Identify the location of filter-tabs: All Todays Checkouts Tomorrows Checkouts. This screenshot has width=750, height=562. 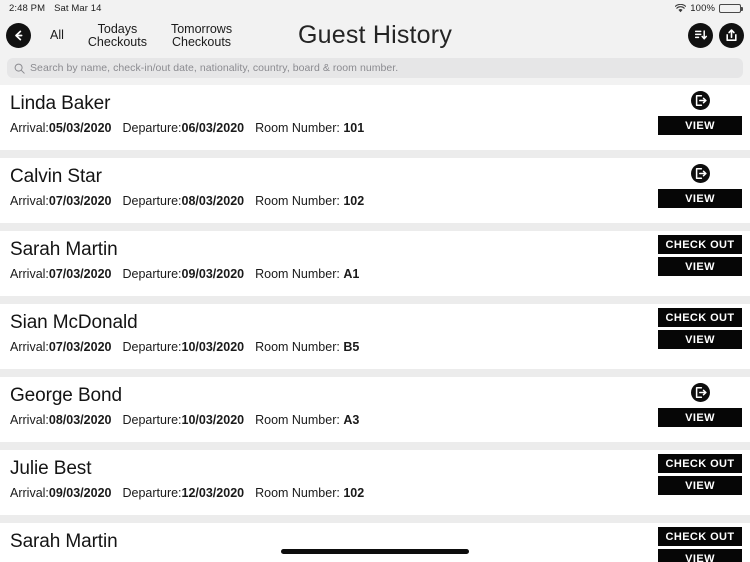
(141, 35).